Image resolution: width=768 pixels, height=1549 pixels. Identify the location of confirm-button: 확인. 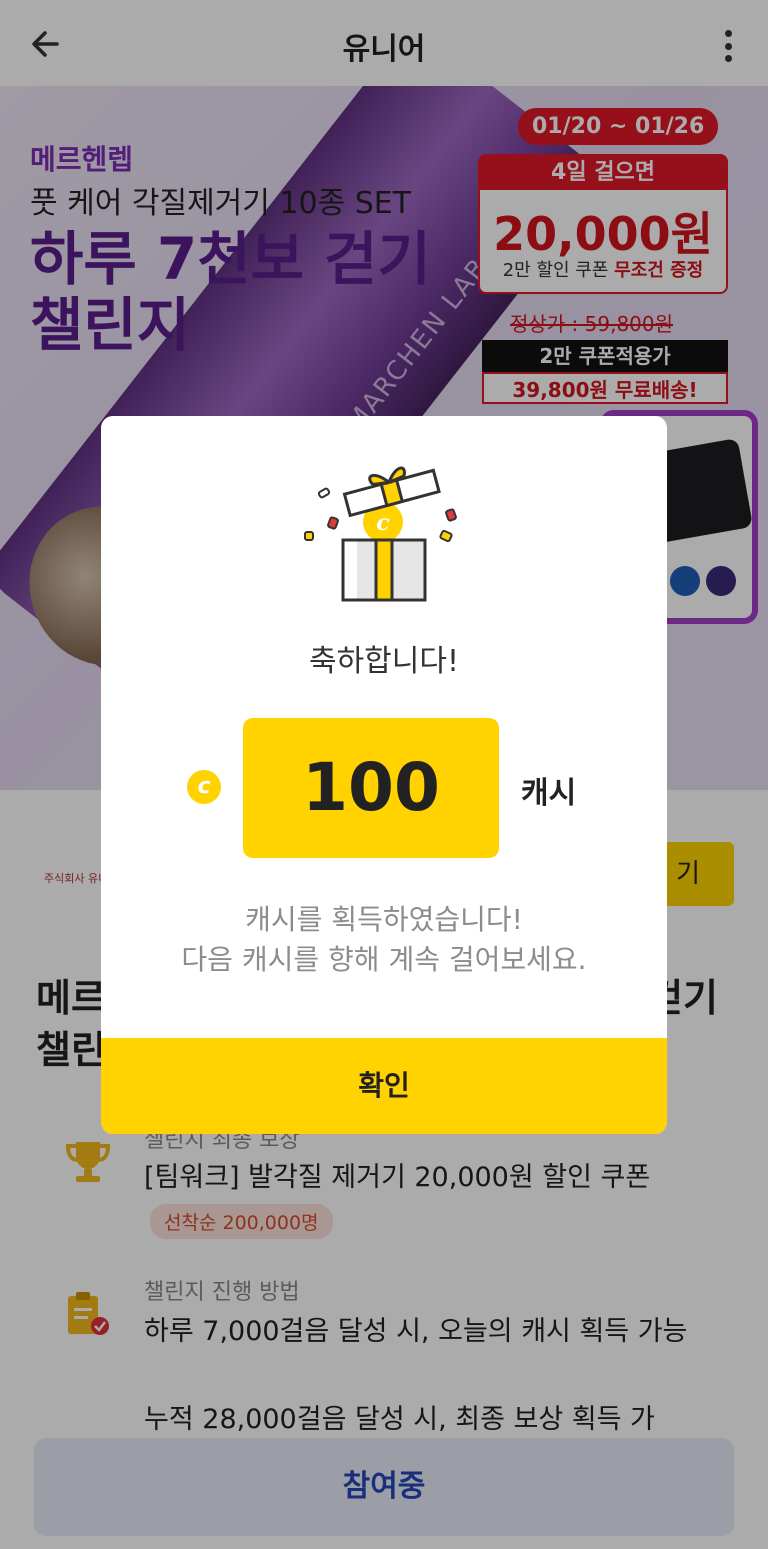
(384, 1086).